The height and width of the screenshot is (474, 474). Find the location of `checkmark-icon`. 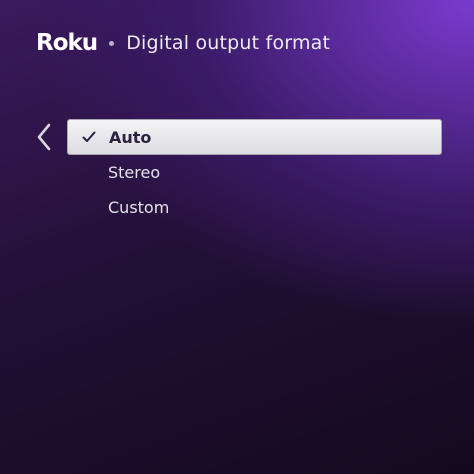

checkmark-icon is located at coordinates (88, 137).